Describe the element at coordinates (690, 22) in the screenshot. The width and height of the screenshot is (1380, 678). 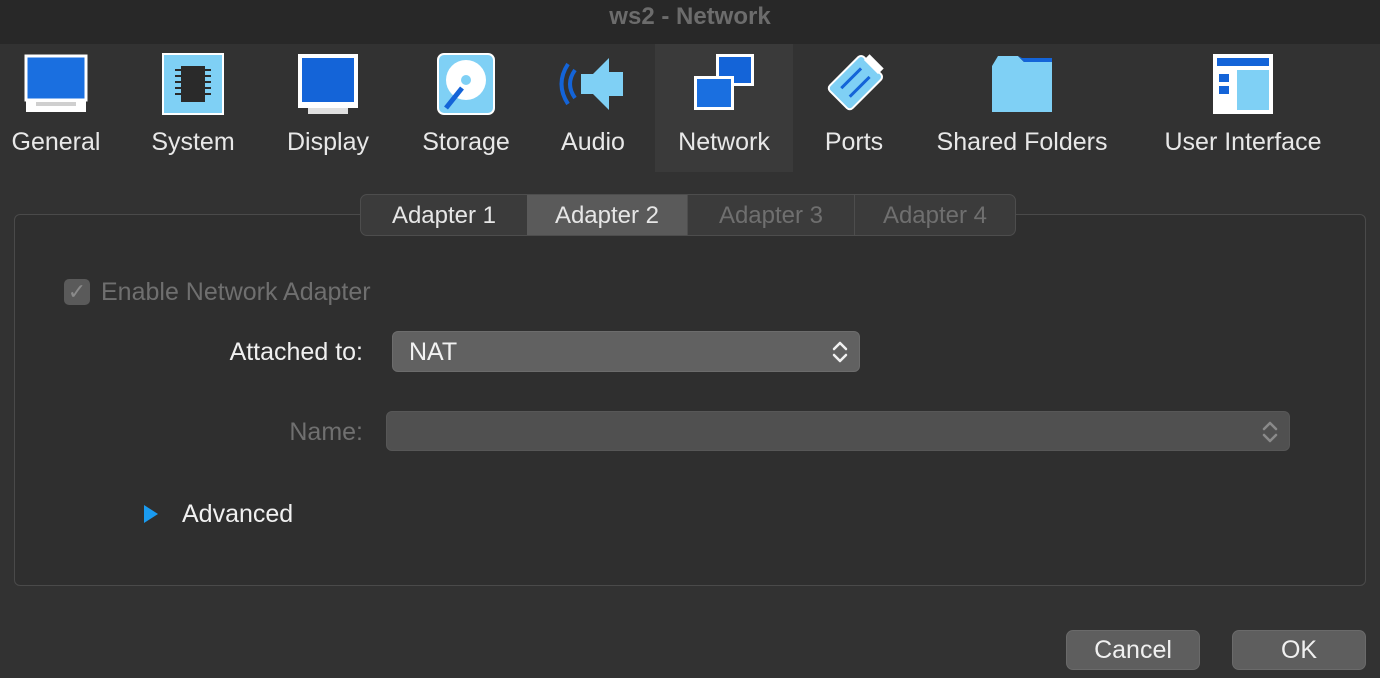
I see `window-title: ws2 - Network` at that location.